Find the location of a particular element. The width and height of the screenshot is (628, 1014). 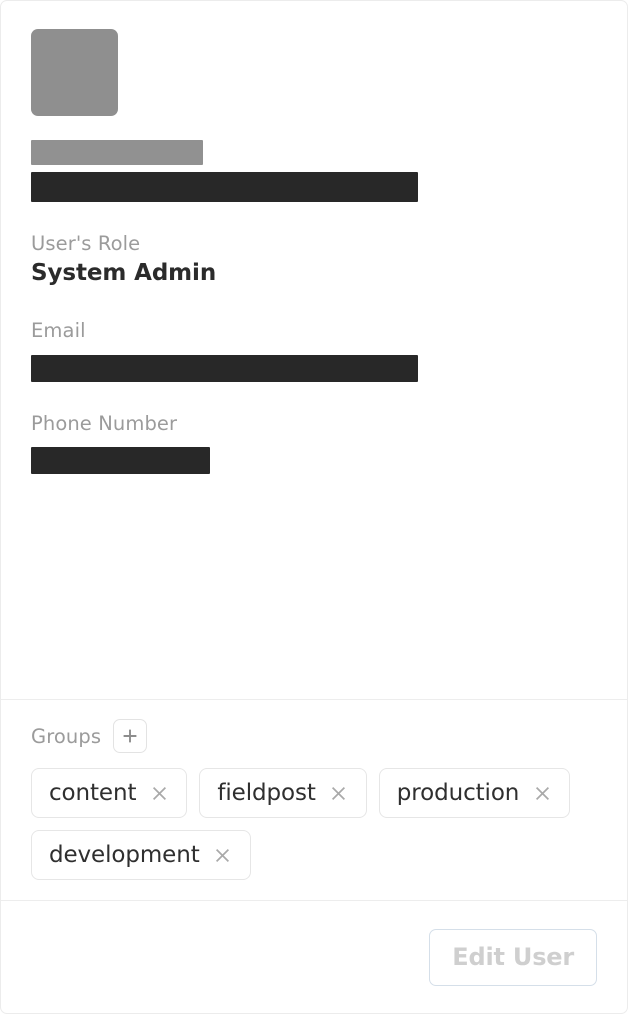

group-chip: fieldpost is located at coordinates (283, 793).